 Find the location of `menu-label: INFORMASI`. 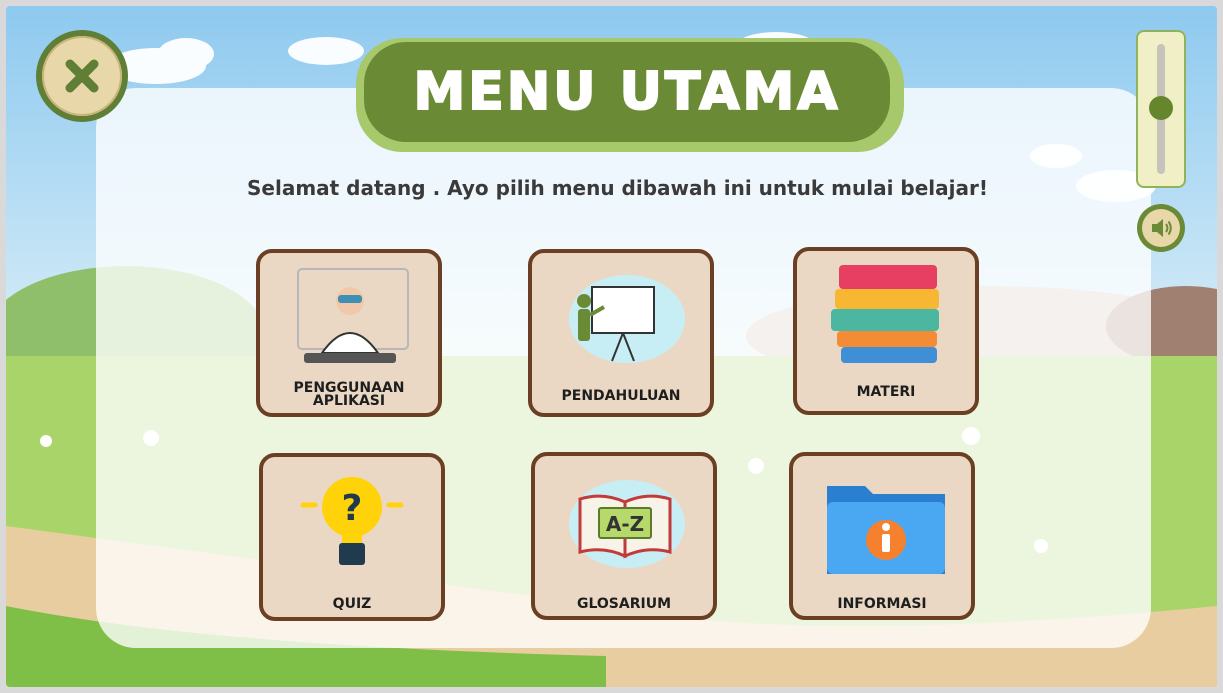

menu-label: INFORMASI is located at coordinates (882, 604).